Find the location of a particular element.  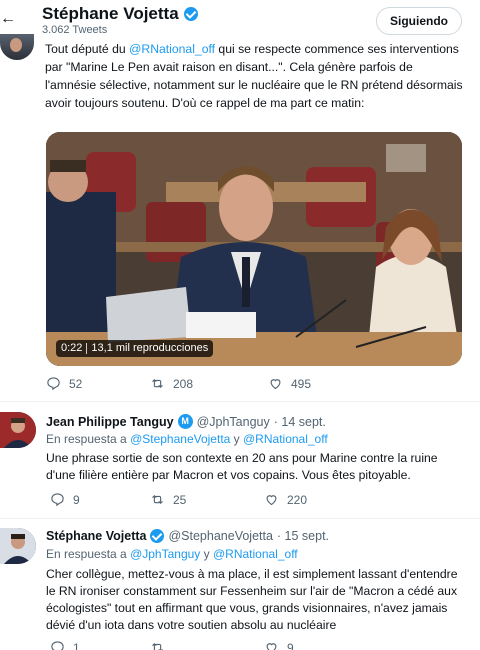

reply-count: 9 is located at coordinates (76, 499).